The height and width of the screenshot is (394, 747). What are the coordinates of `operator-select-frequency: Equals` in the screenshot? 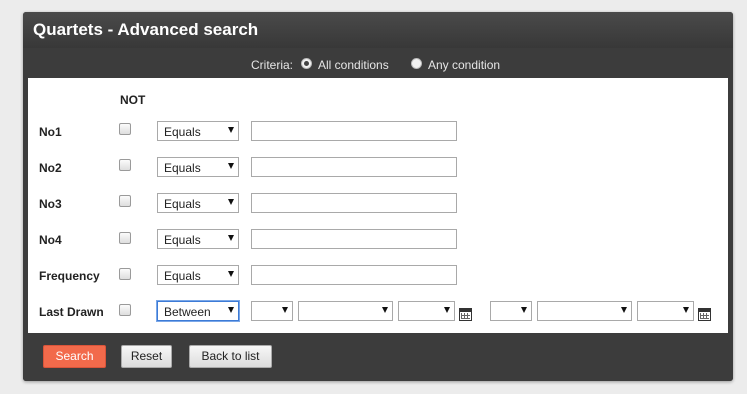 It's located at (198, 275).